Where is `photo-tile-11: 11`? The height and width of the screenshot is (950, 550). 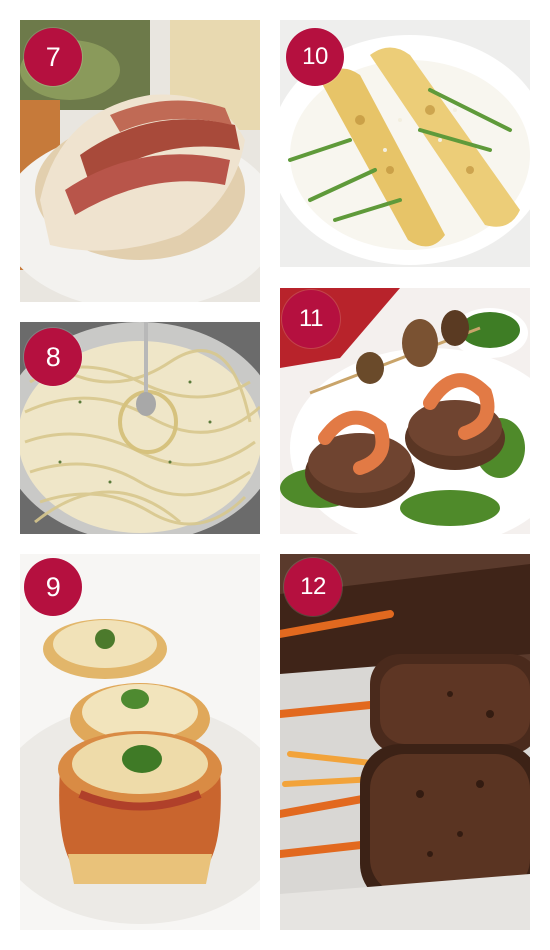
photo-tile-11: 11 is located at coordinates (405, 411).